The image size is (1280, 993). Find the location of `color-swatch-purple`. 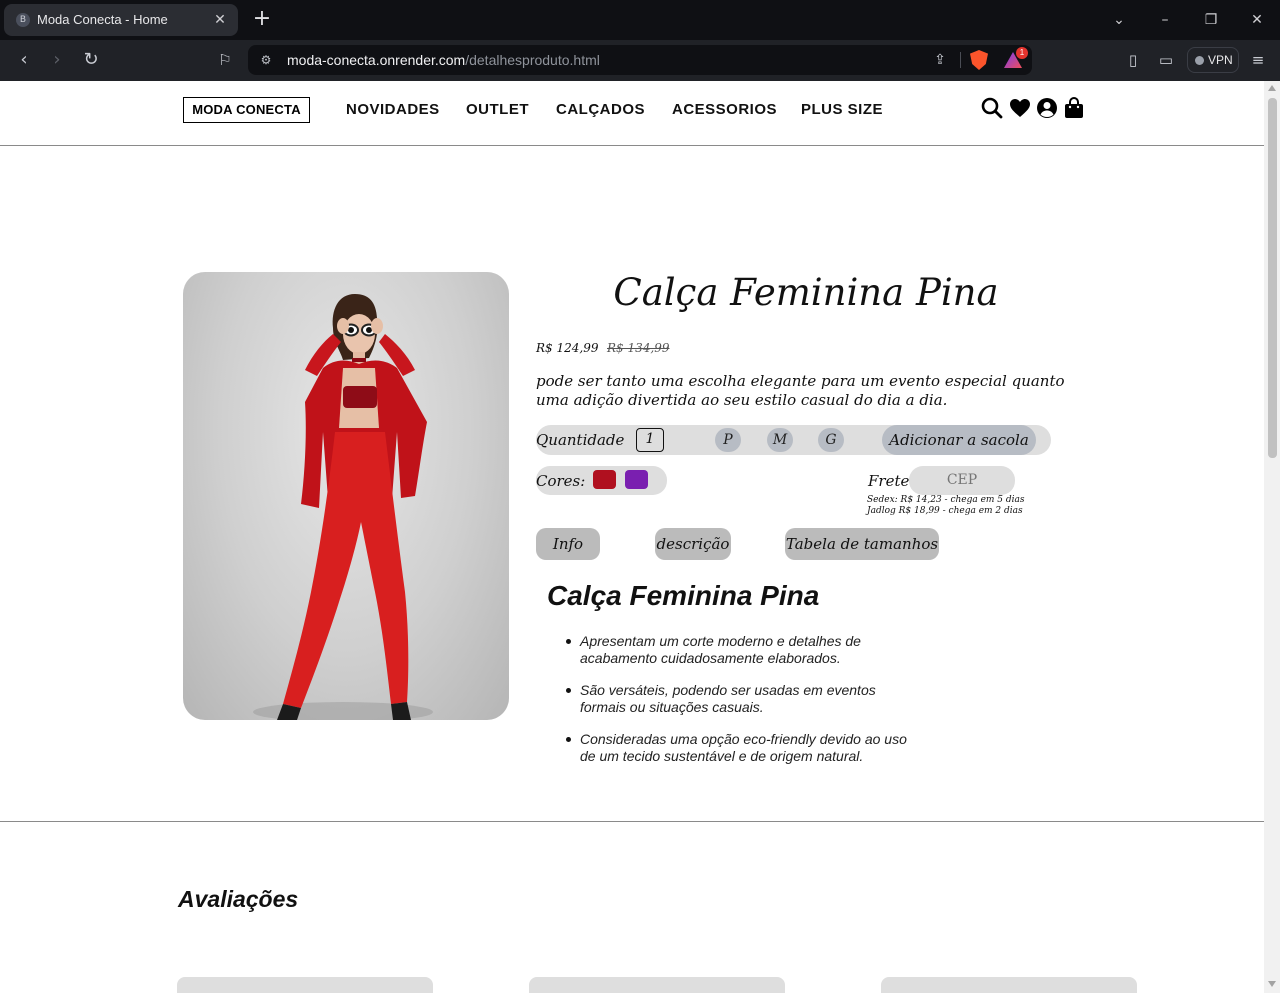

color-swatch-purple is located at coordinates (636, 479).